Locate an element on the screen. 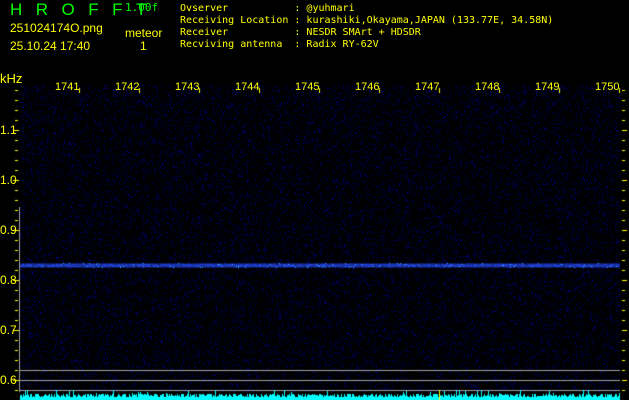  x-tick-label: 1741 is located at coordinates (67, 87).